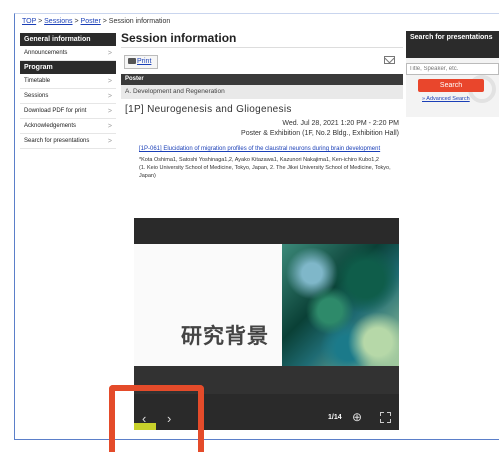 The height and width of the screenshot is (452, 499). Describe the element at coordinates (37, 81) in the screenshot. I see `sidebar-item-label: Timetable` at that location.